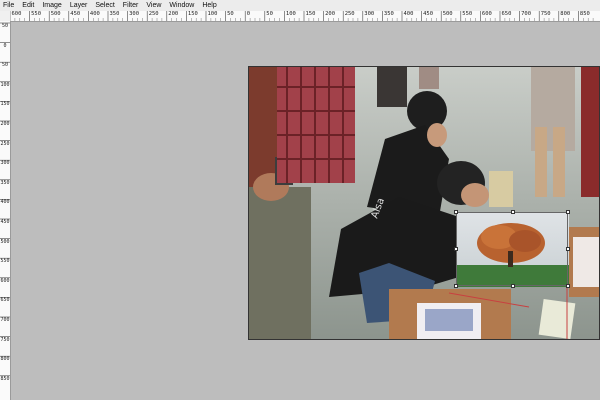 The height and width of the screenshot is (400, 600). I want to click on menu-window: Window, so click(181, 5).